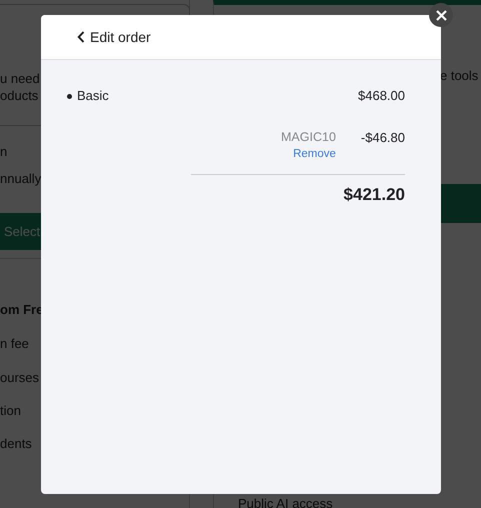 This screenshot has width=481, height=508. Describe the element at coordinates (21, 178) in the screenshot. I see `feature-text: nnually` at that location.